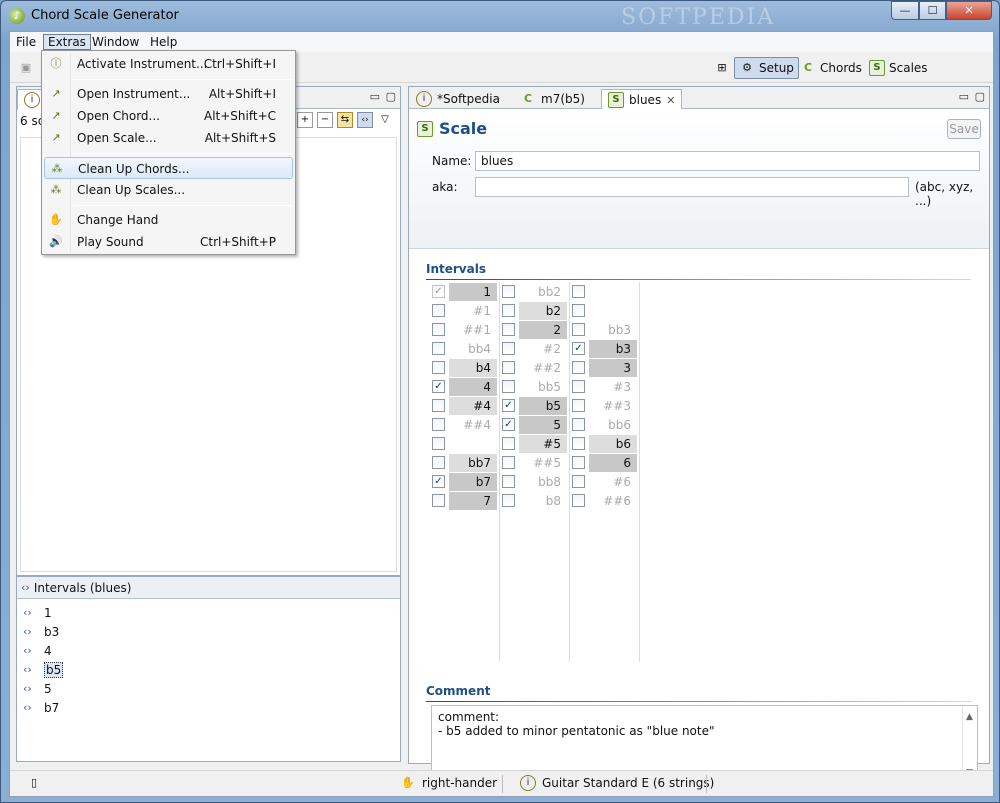 Image resolution: width=1000 pixels, height=803 pixels. What do you see at coordinates (501, 42) in the screenshot?
I see `menu-bar: File Extras Window Help` at bounding box center [501, 42].